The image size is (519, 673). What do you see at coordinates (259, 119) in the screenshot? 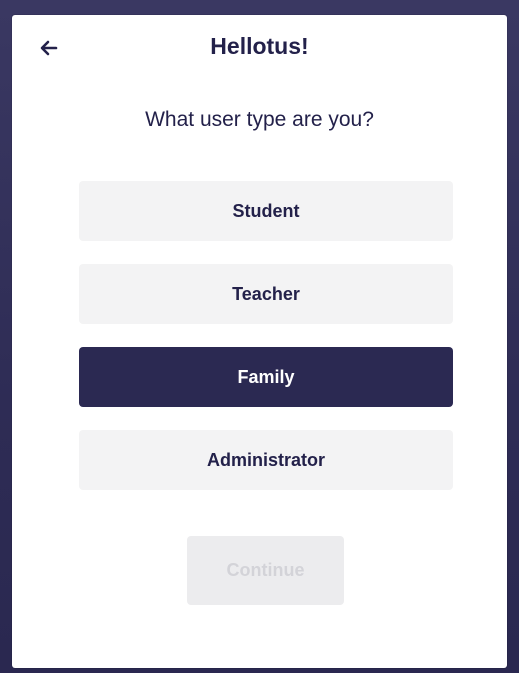
I see `user-type-question: What user type are you?` at bounding box center [259, 119].